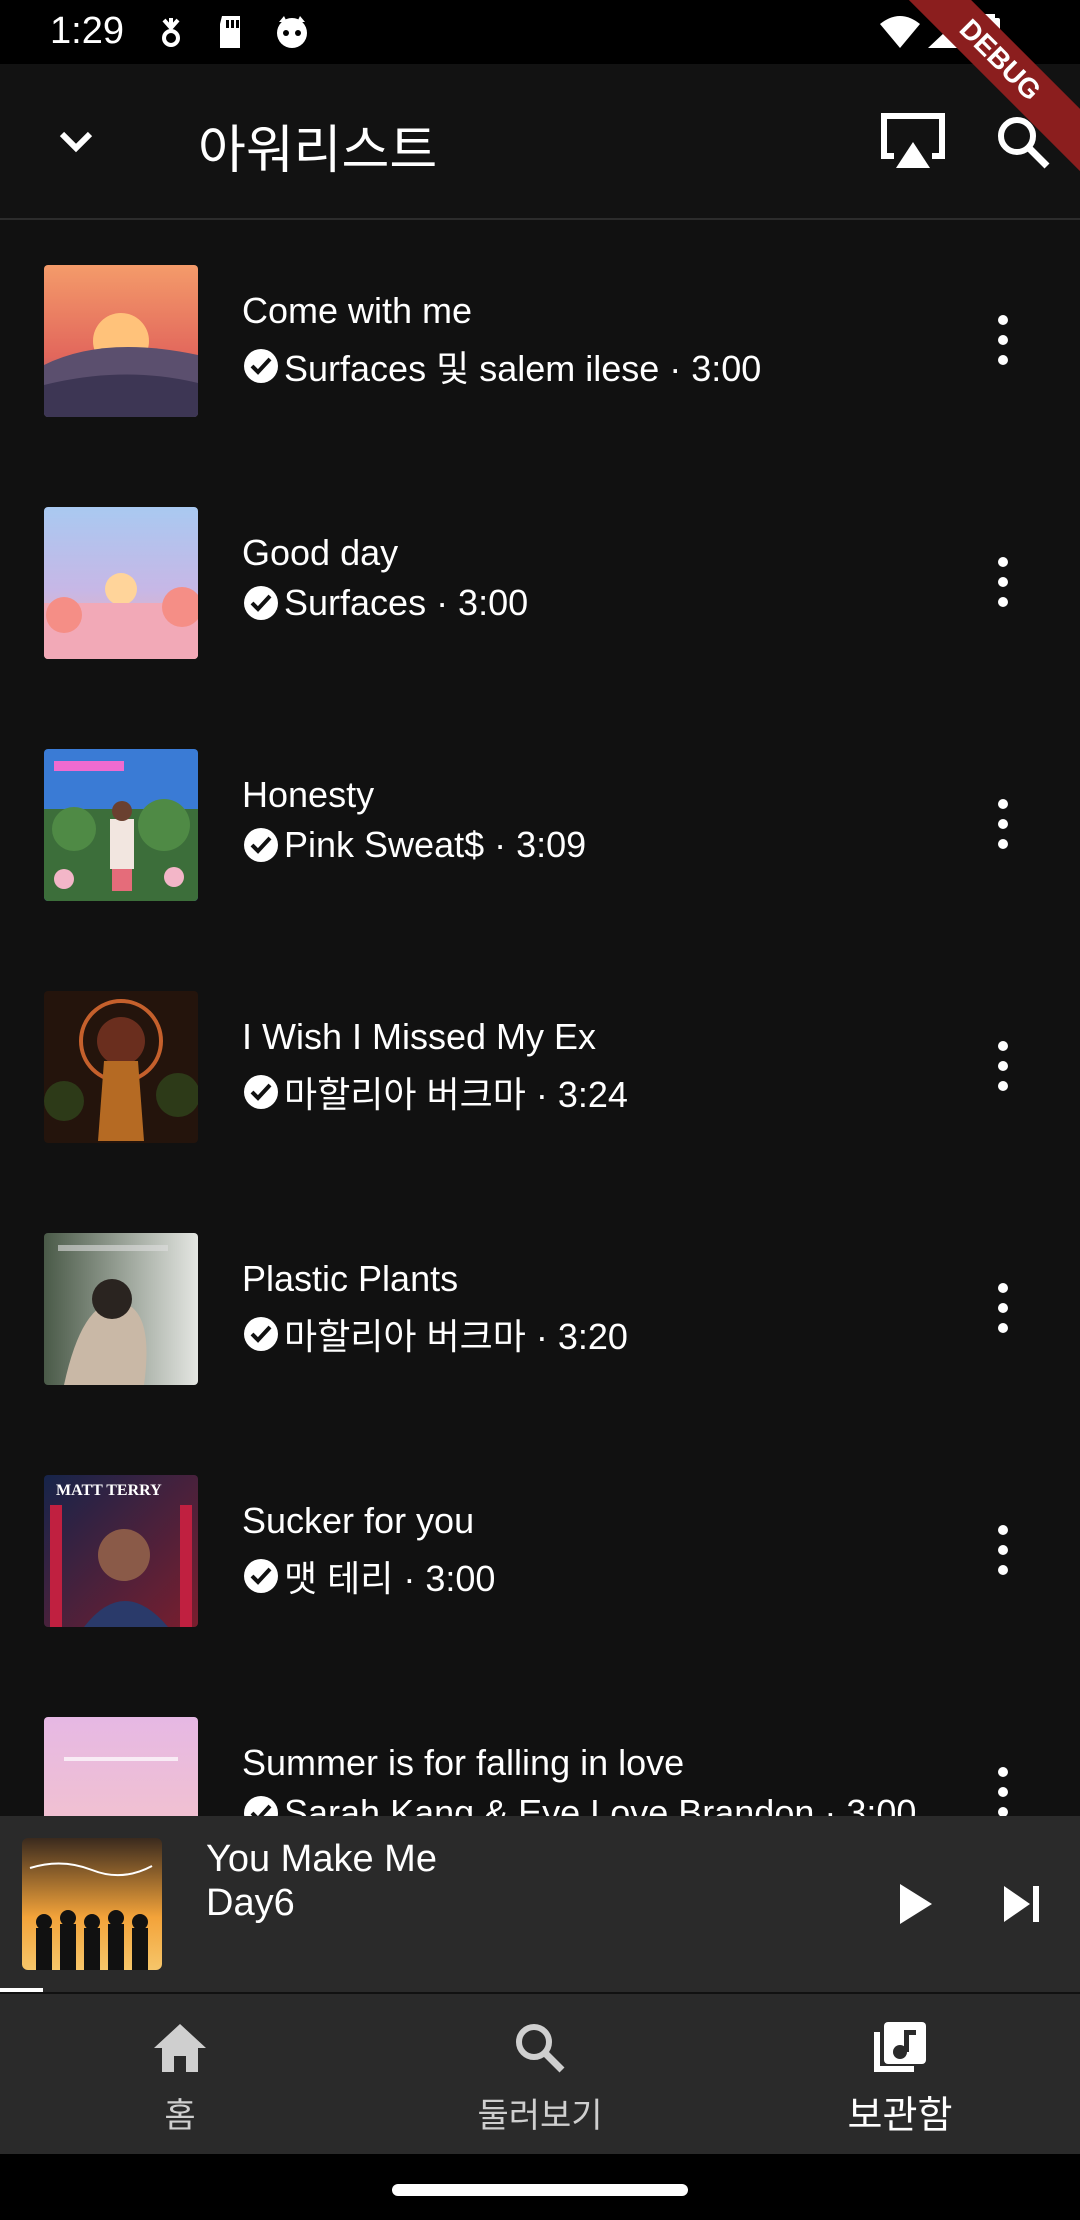 The width and height of the screenshot is (1080, 2220). I want to click on home-icon, so click(180, 2048).